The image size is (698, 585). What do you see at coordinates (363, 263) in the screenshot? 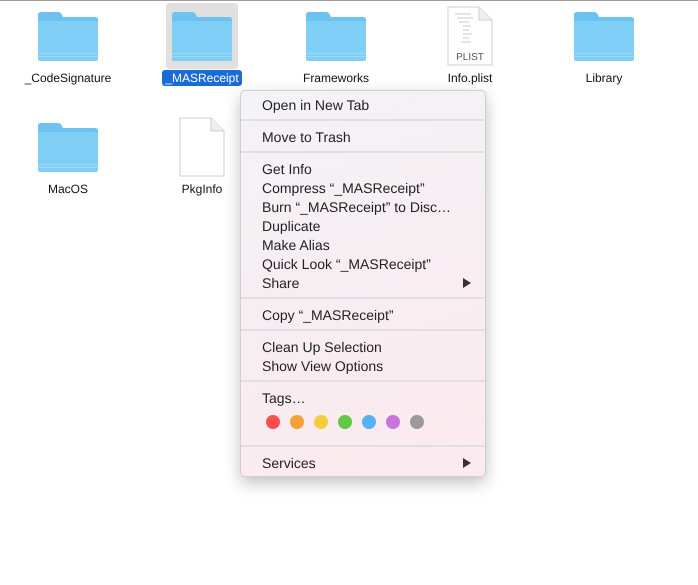
I see `menu-item: Quick Look “_MASReceipt”` at bounding box center [363, 263].